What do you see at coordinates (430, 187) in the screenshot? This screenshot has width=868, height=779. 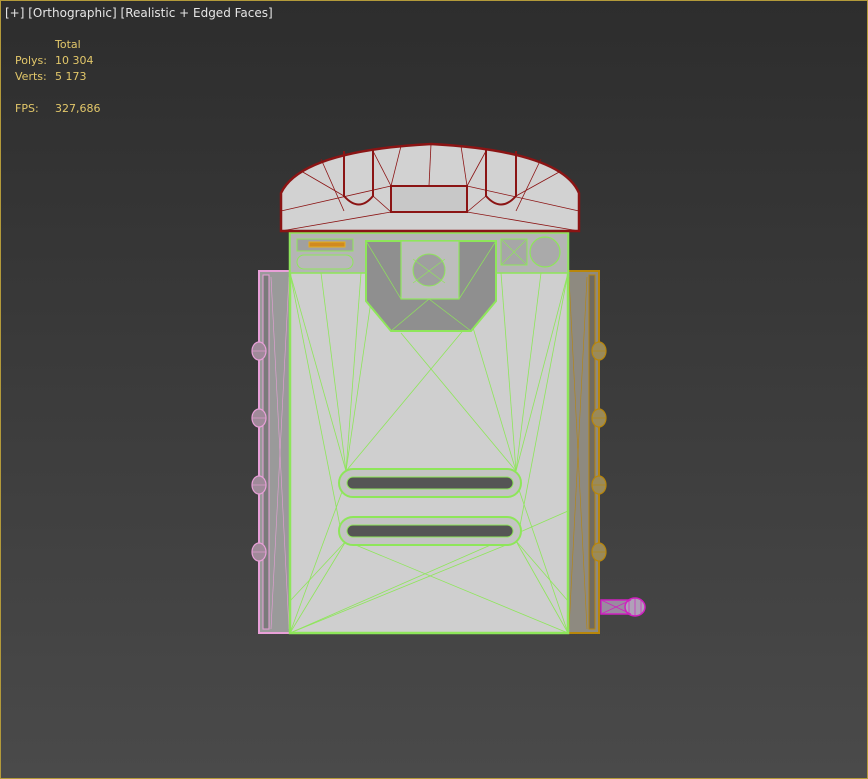 I see `handset` at bounding box center [430, 187].